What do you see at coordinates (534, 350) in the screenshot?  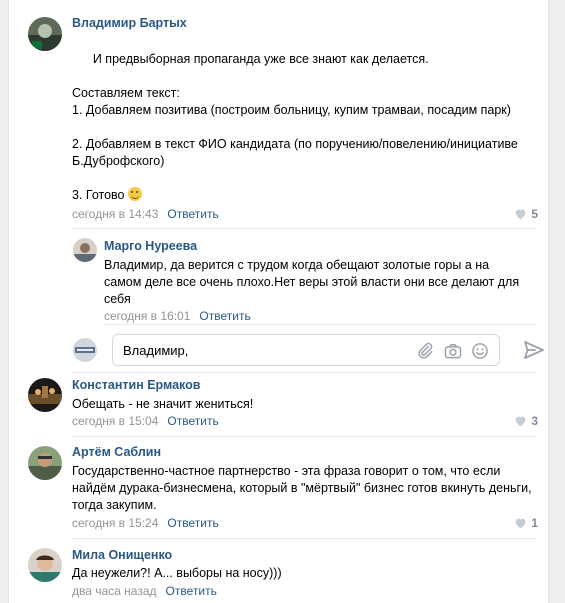 I see `send-icon` at bounding box center [534, 350].